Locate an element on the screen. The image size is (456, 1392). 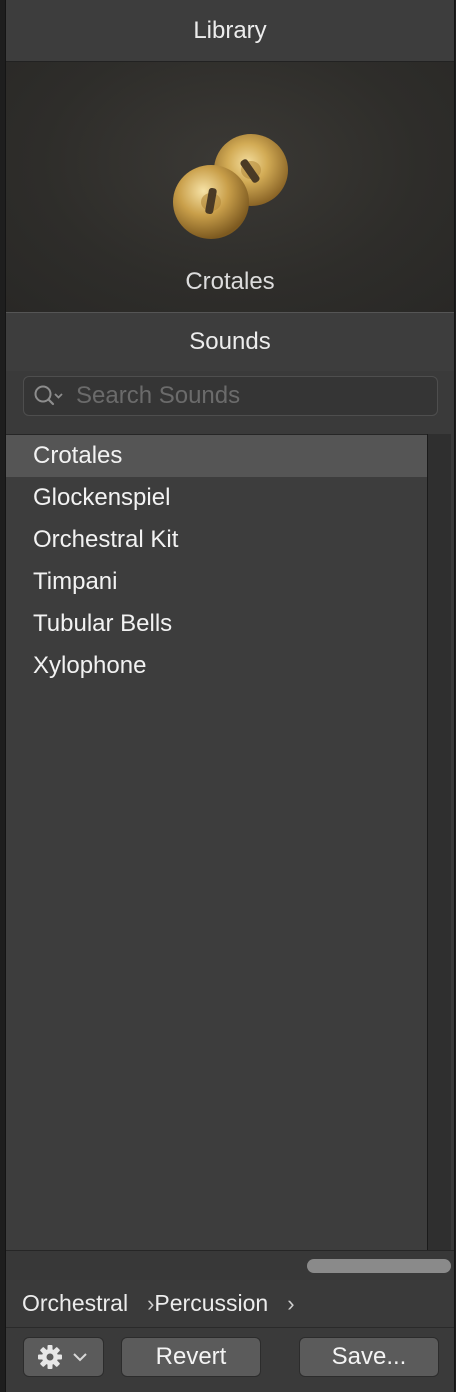
library-header: Library is located at coordinates (230, 31).